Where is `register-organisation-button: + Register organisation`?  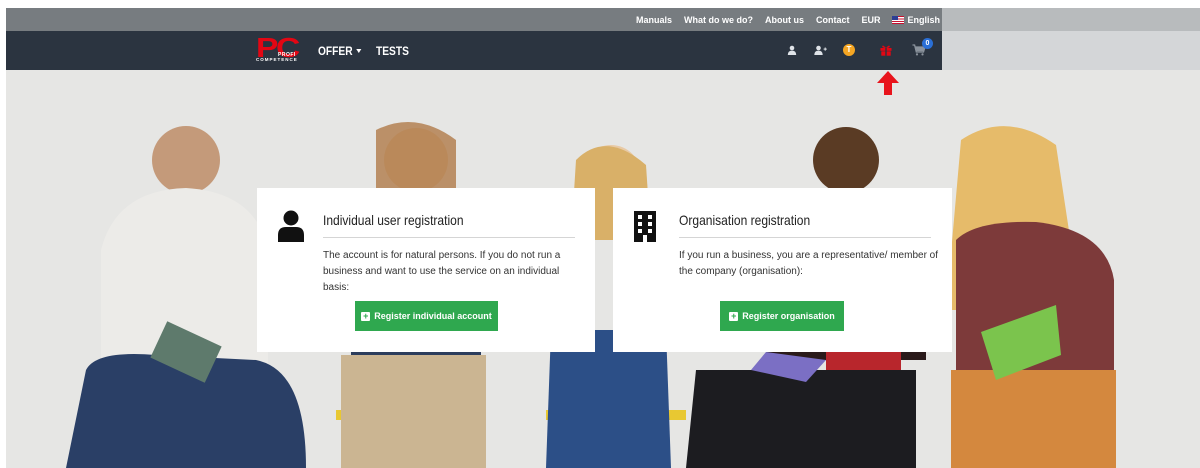
register-organisation-button: + Register organisation is located at coordinates (782, 316).